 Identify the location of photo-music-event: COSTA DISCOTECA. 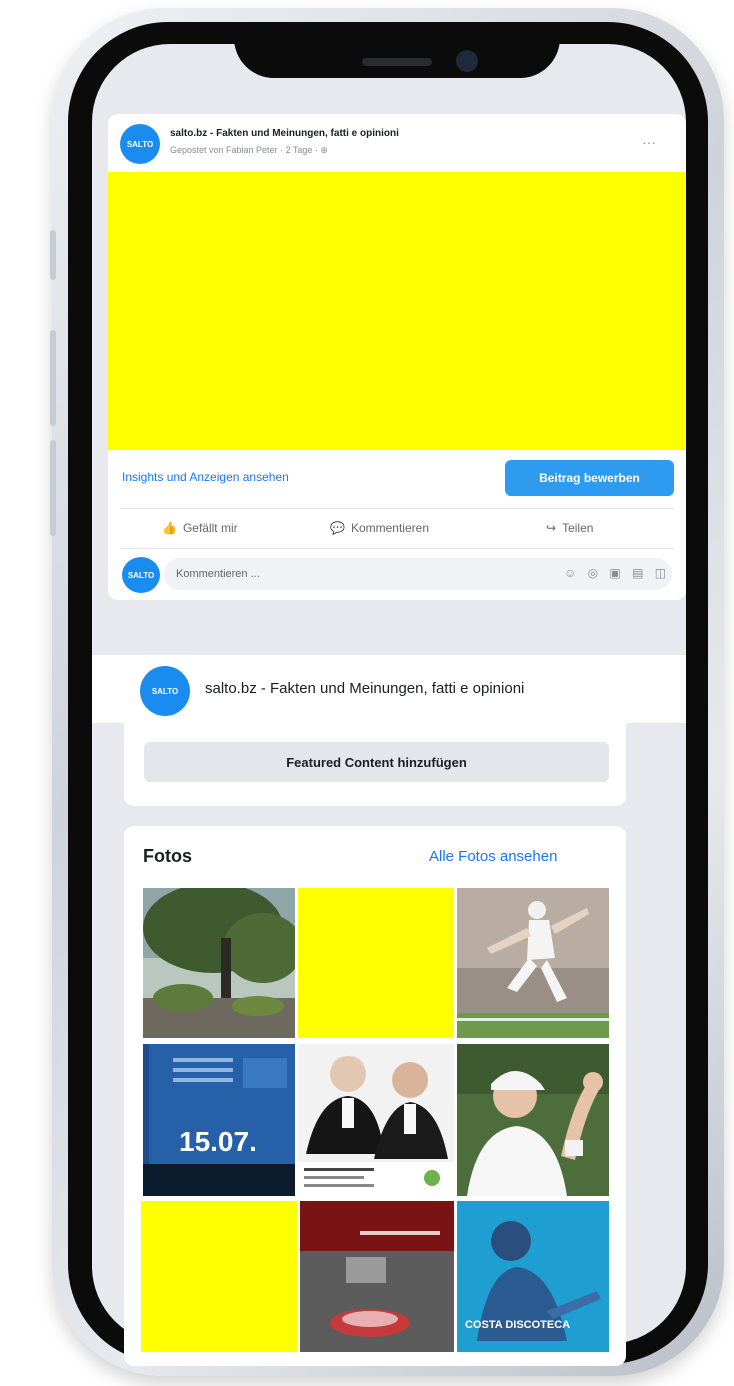
(533, 1276).